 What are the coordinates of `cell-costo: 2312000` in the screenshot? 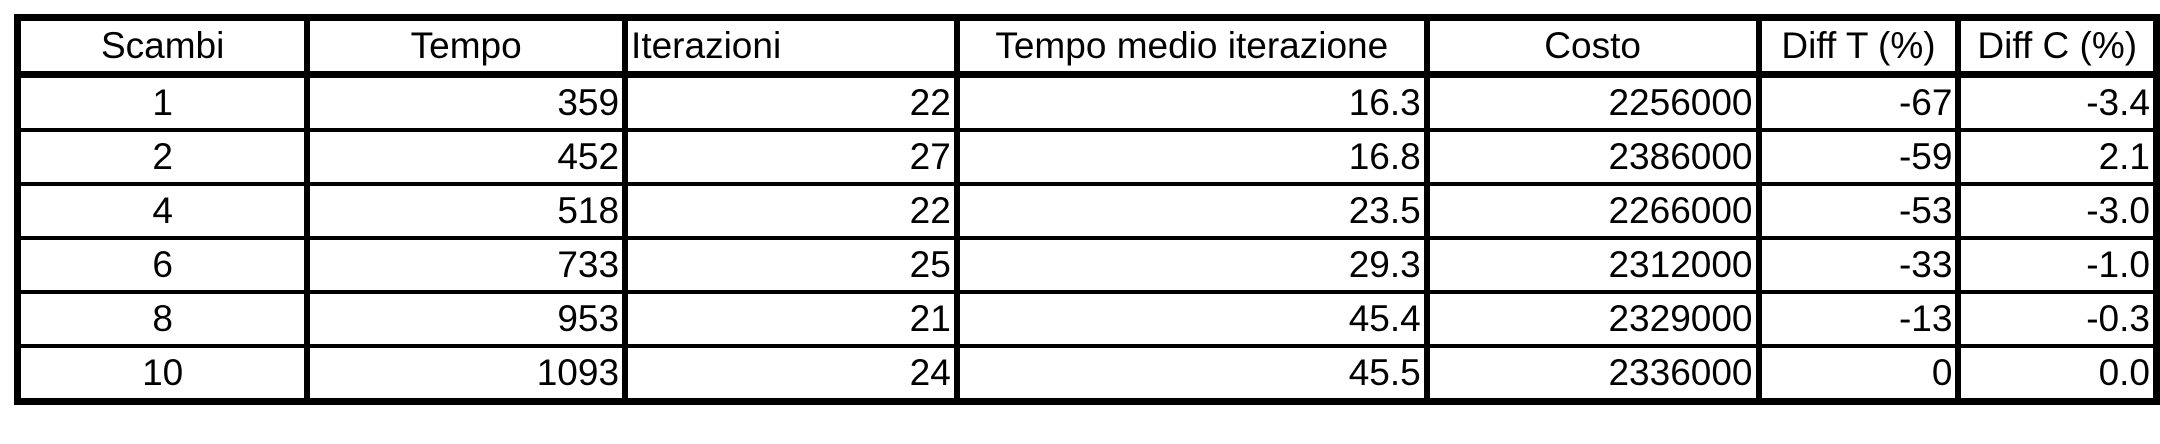 It's located at (1592, 265).